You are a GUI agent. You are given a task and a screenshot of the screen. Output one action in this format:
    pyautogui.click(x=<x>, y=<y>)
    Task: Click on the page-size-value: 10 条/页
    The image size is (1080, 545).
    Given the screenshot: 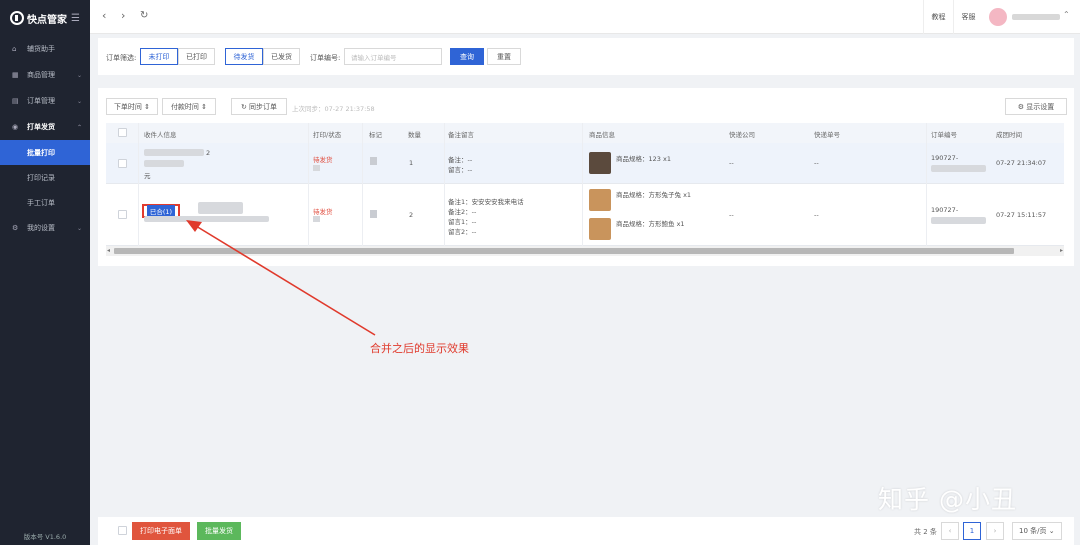 What is the action you would take?
    pyautogui.click(x=1033, y=531)
    